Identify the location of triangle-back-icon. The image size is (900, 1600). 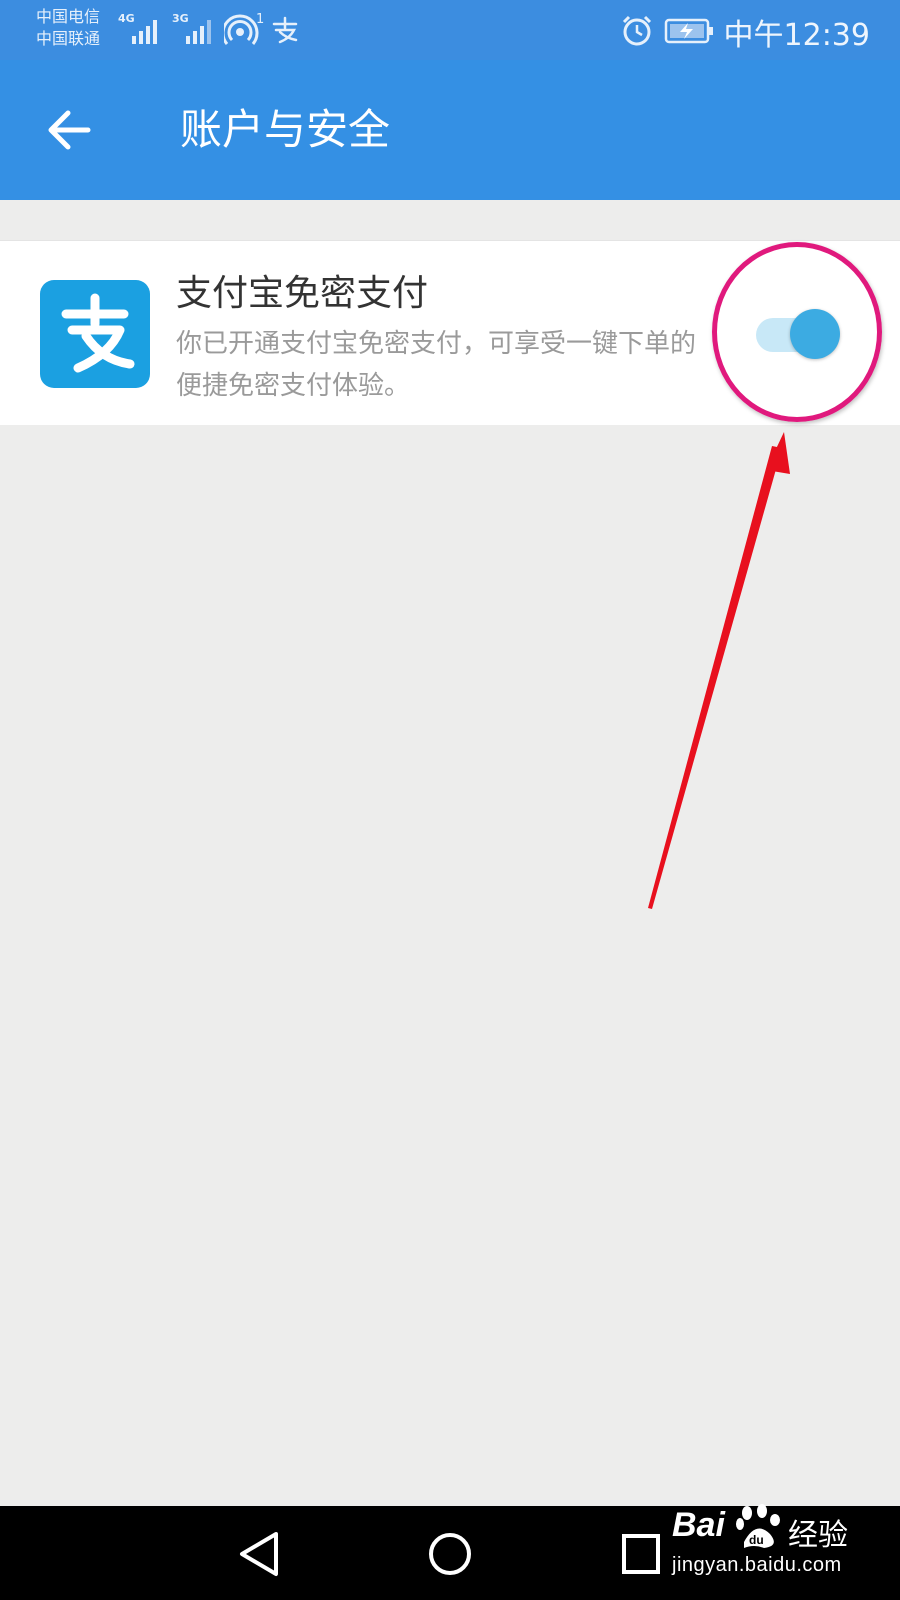
(259, 1554).